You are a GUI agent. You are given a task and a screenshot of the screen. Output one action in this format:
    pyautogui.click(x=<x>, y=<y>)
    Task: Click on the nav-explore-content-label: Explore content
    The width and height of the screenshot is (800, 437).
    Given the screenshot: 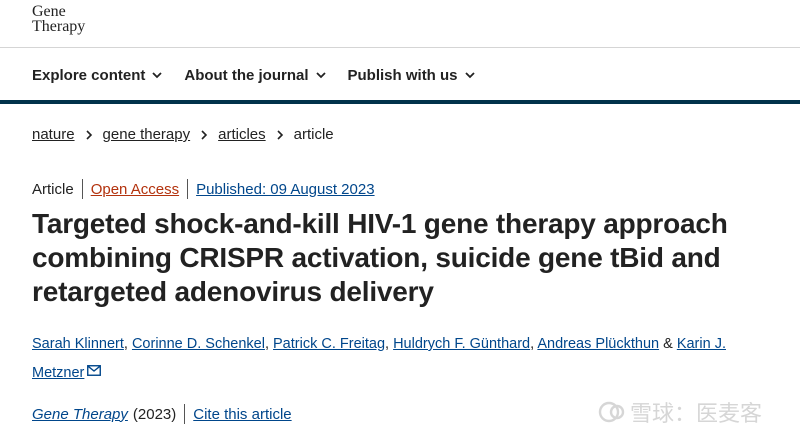 What is the action you would take?
    pyautogui.click(x=89, y=75)
    